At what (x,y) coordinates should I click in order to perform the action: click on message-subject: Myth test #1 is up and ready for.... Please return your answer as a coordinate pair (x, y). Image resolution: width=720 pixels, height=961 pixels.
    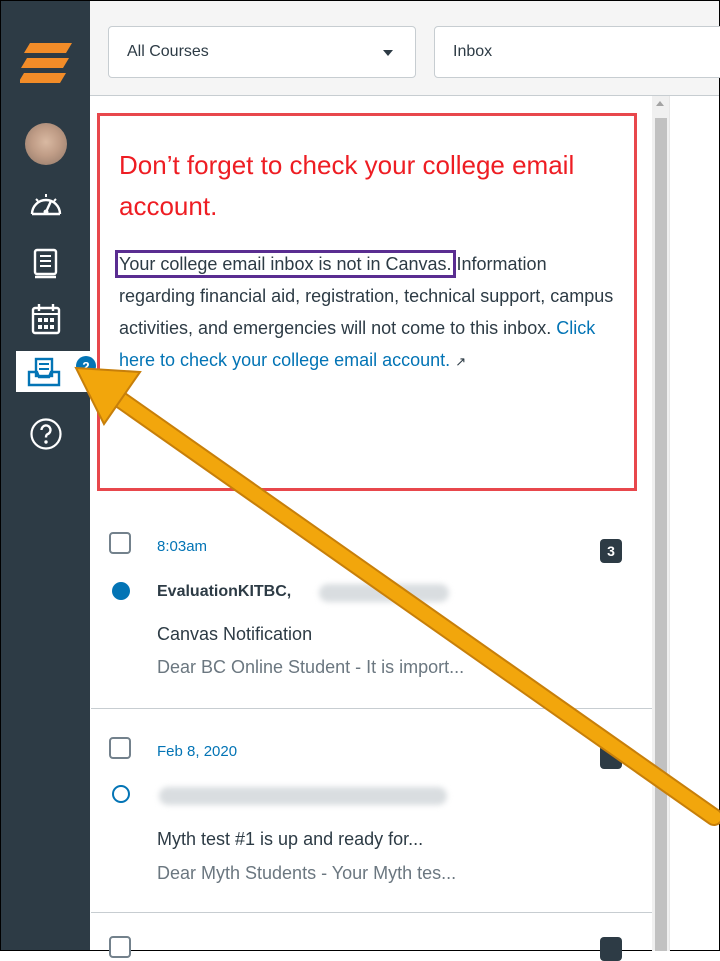
    Looking at the image, I should click on (290, 839).